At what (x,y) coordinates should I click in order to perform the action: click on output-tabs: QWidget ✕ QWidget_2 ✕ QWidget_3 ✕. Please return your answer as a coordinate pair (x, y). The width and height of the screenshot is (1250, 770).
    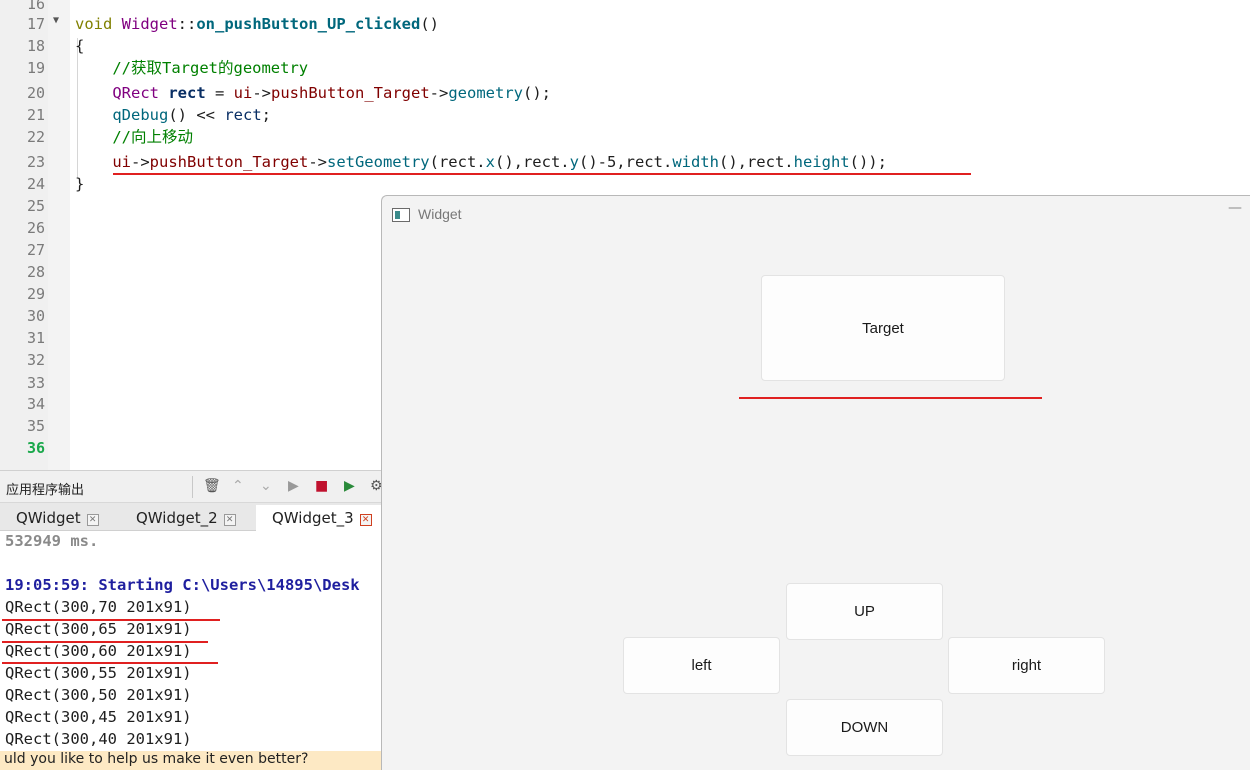
    Looking at the image, I should click on (191, 517).